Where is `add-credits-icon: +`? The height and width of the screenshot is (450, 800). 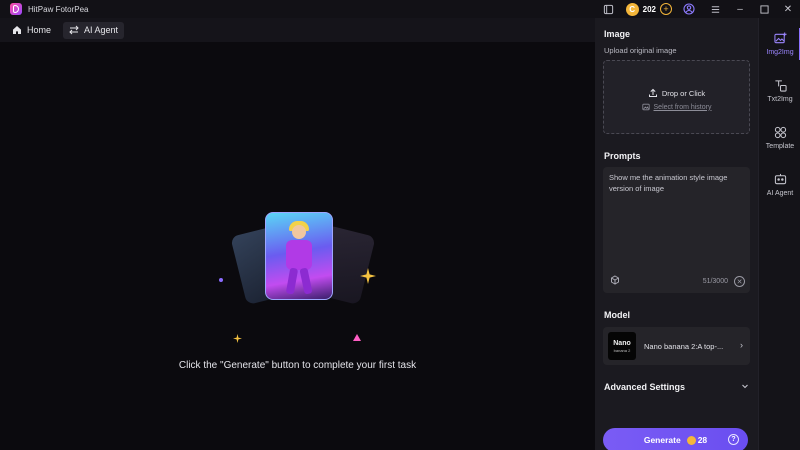 add-credits-icon: + is located at coordinates (666, 9).